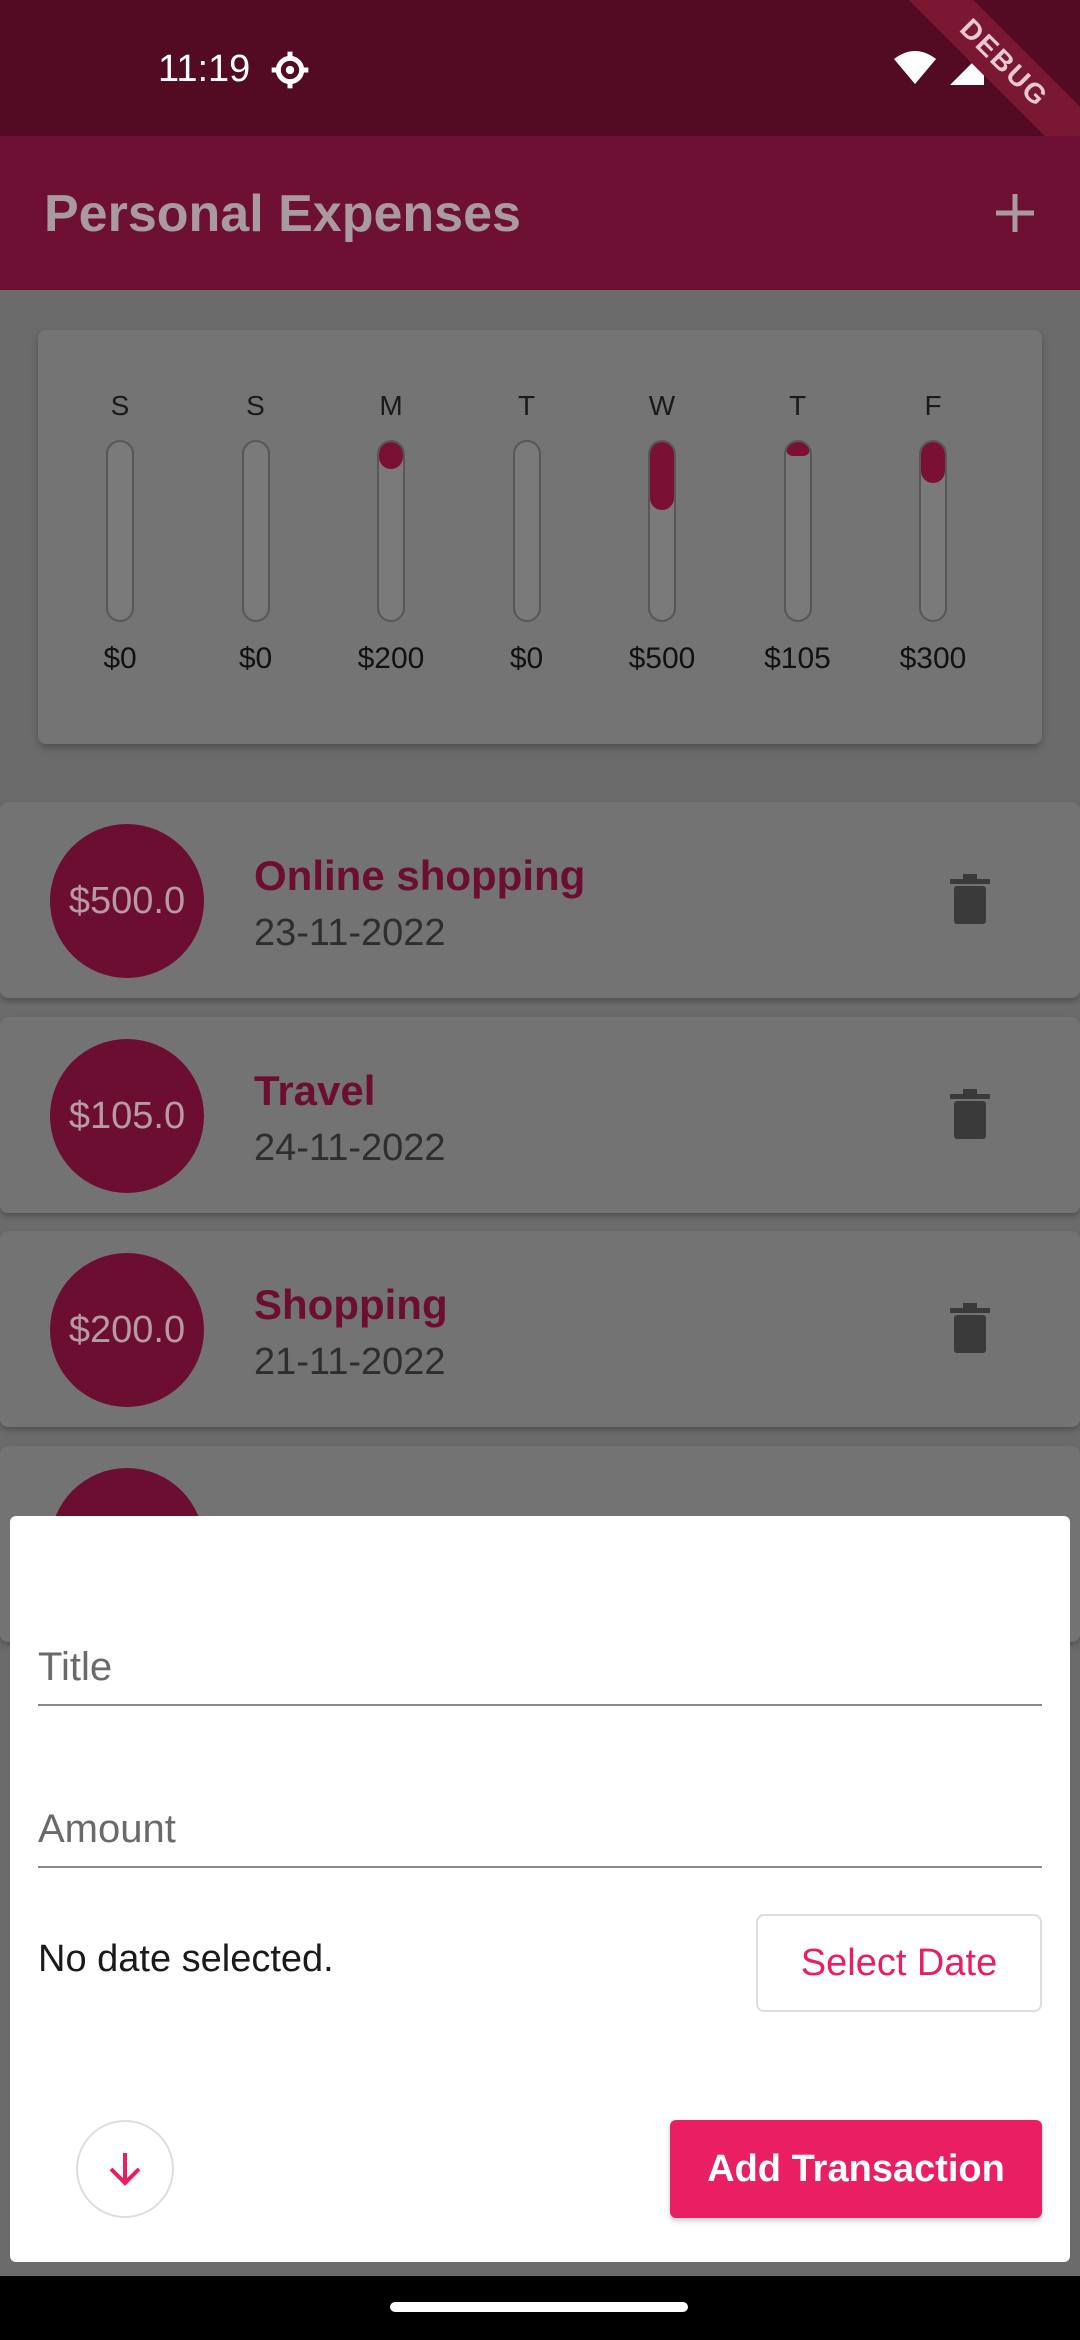  I want to click on chart-day-label: W, so click(662, 405).